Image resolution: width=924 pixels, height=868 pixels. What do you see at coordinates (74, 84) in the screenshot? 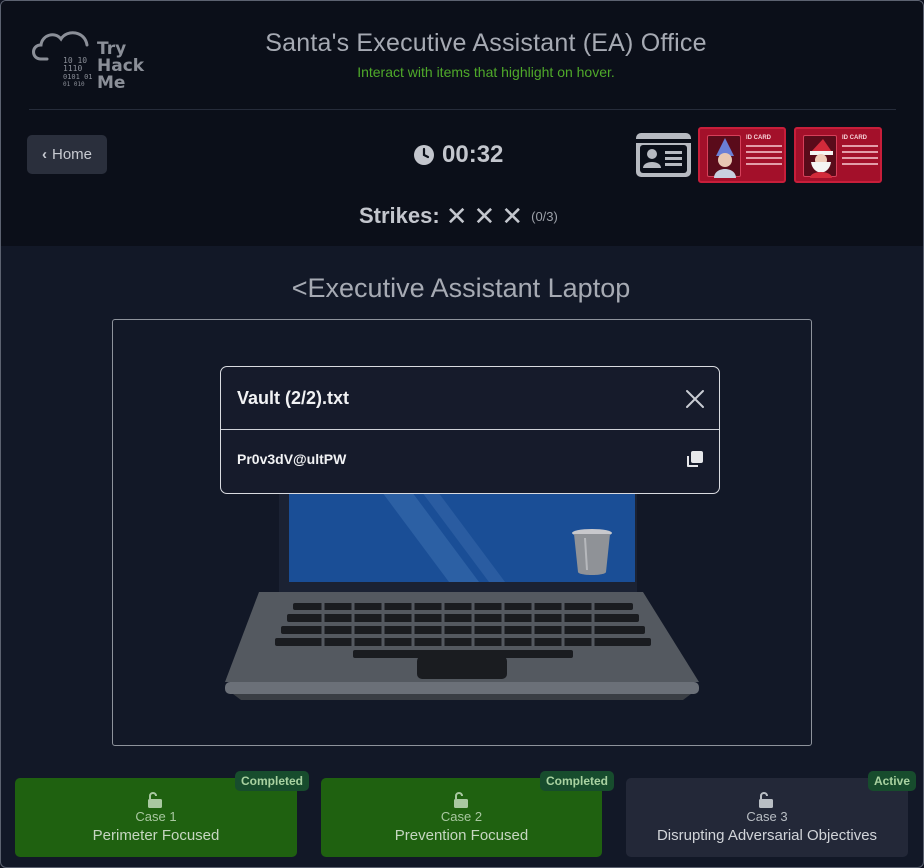
I see `logo-binary-4: 01 010` at bounding box center [74, 84].